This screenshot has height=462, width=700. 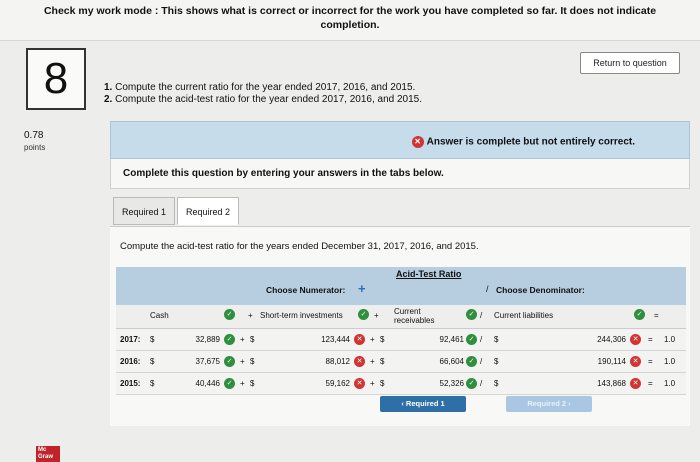 I want to click on row-year: 2015:, so click(x=130, y=383).